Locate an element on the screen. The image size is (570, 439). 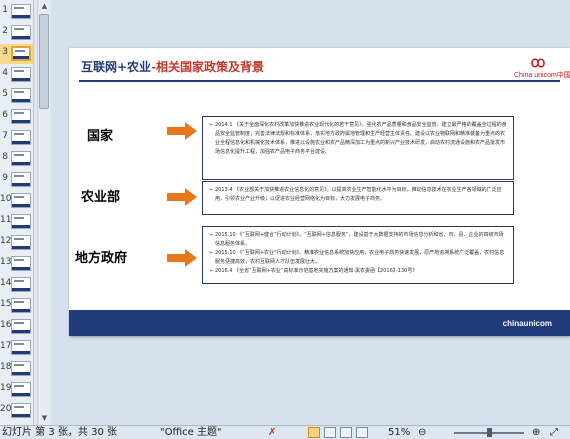
thumbnail-number: 15 is located at coordinates (6, 304).